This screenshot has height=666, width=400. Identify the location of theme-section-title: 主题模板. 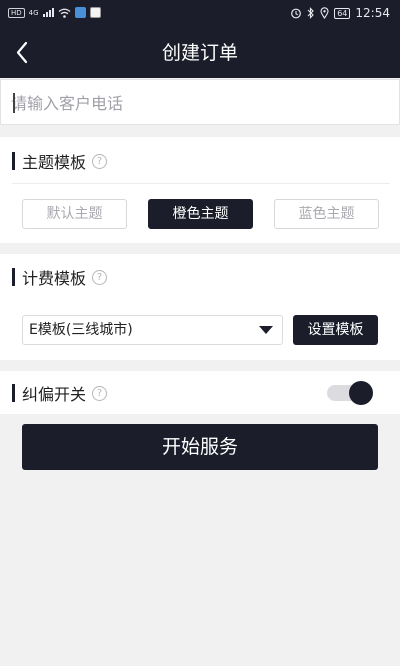
(54, 162).